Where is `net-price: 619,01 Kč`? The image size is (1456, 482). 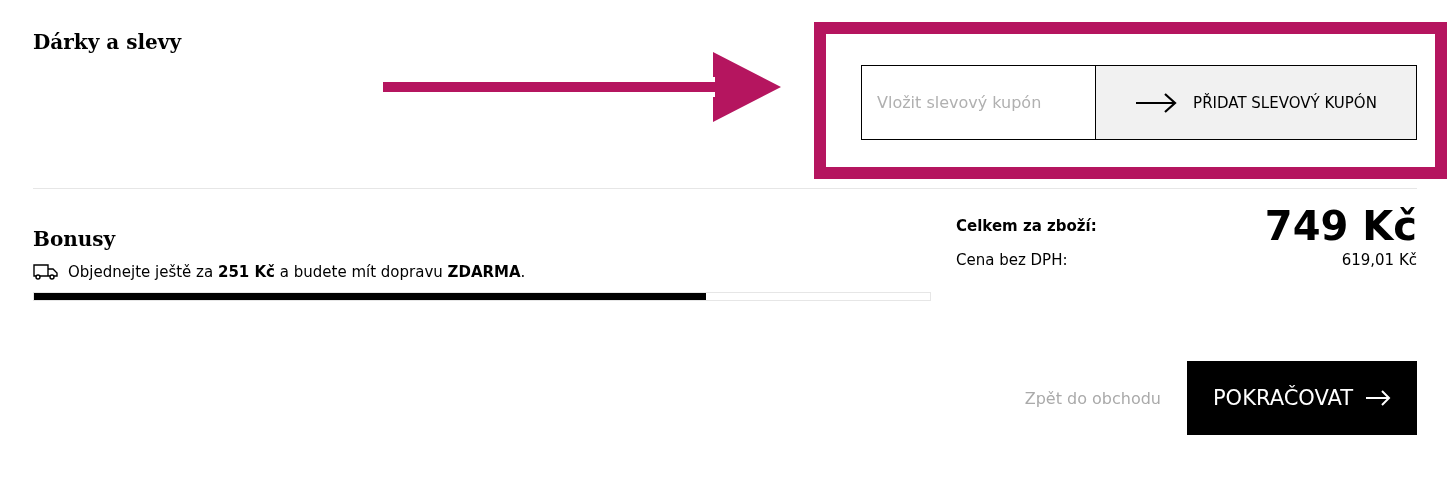
net-price: 619,01 Kč is located at coordinates (1379, 260).